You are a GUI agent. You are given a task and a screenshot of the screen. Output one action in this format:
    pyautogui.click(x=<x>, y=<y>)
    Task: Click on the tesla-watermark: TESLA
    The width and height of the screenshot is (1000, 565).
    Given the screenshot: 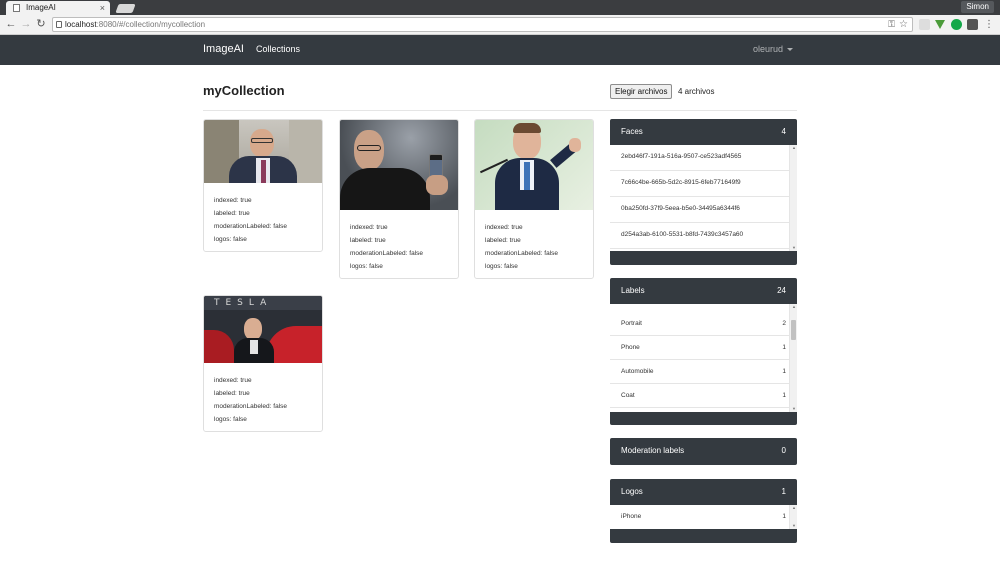 What is the action you would take?
    pyautogui.click(x=243, y=303)
    